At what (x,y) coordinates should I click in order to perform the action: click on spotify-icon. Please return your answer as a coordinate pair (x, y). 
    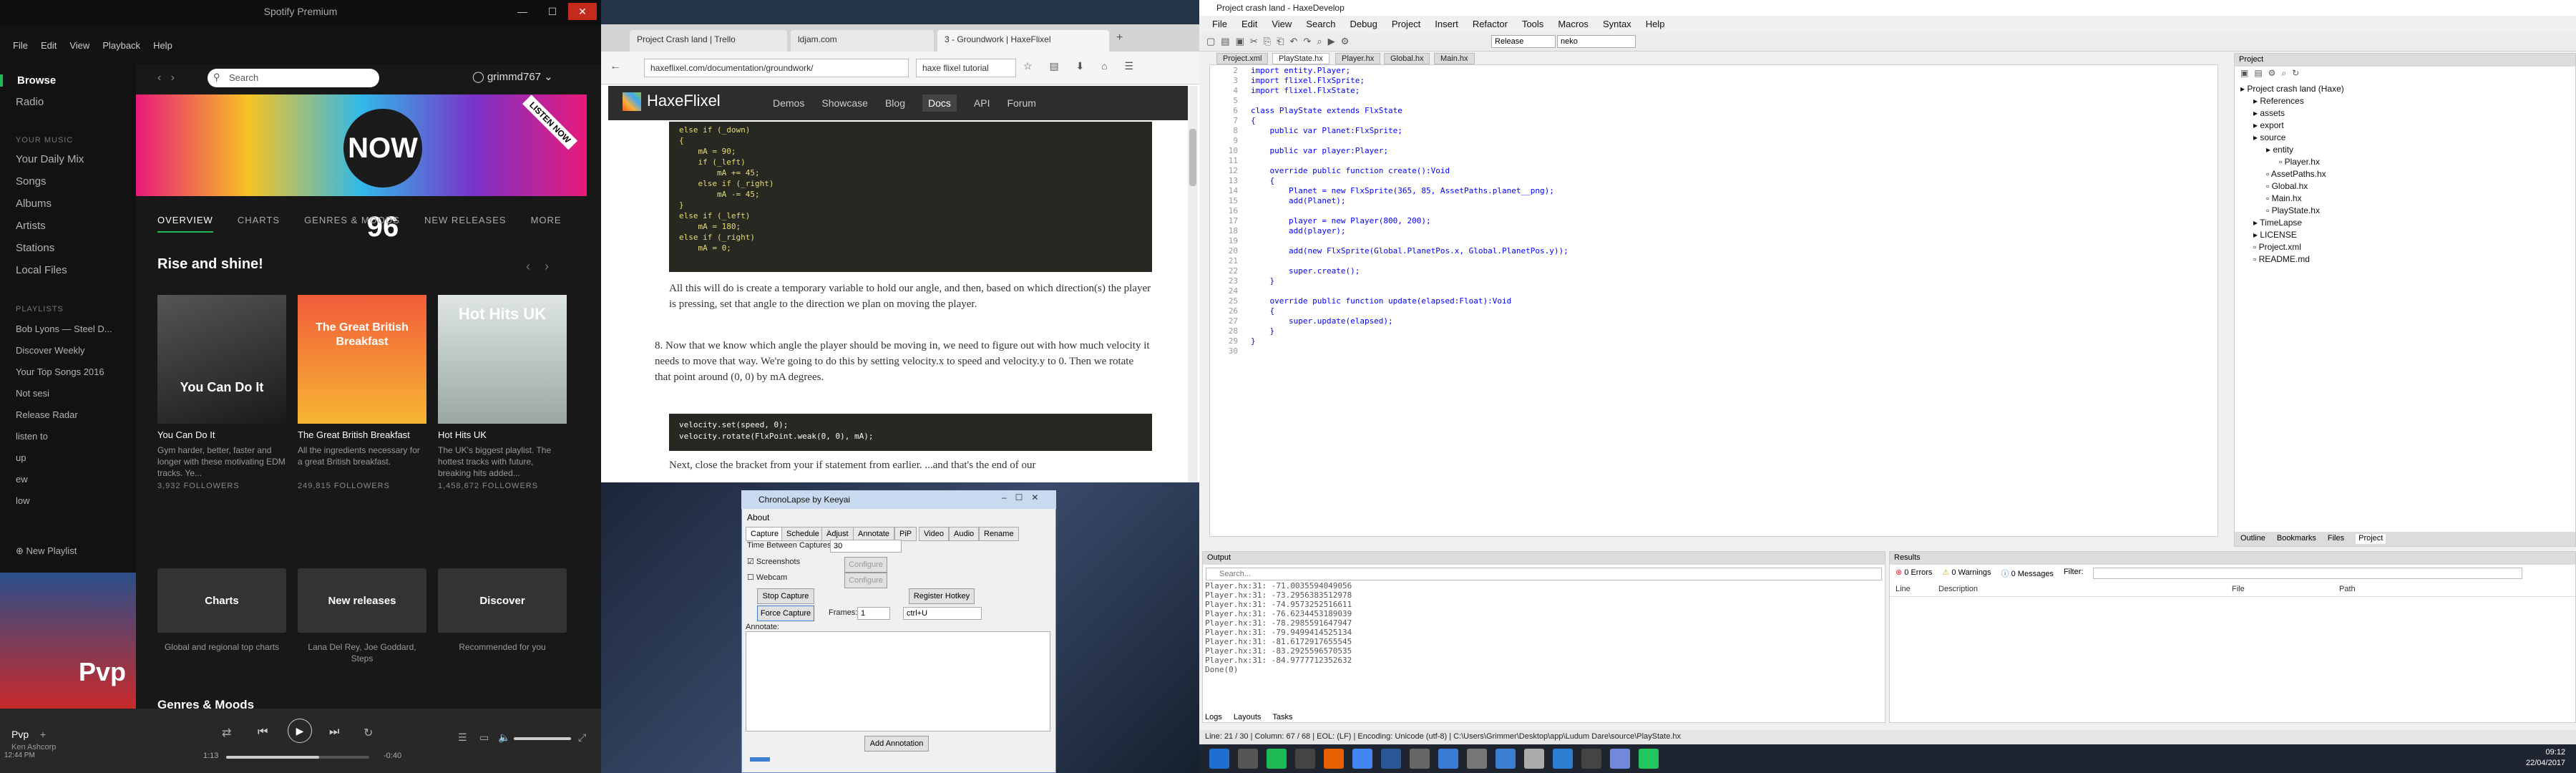
    Looking at the image, I should click on (1277, 759).